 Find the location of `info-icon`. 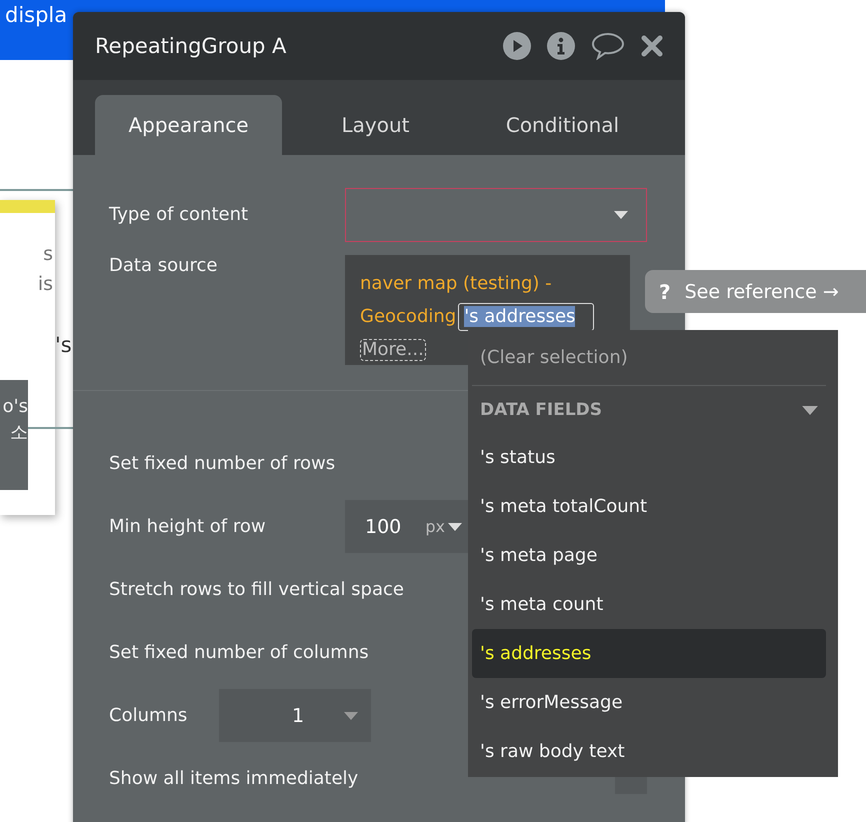

info-icon is located at coordinates (561, 46).